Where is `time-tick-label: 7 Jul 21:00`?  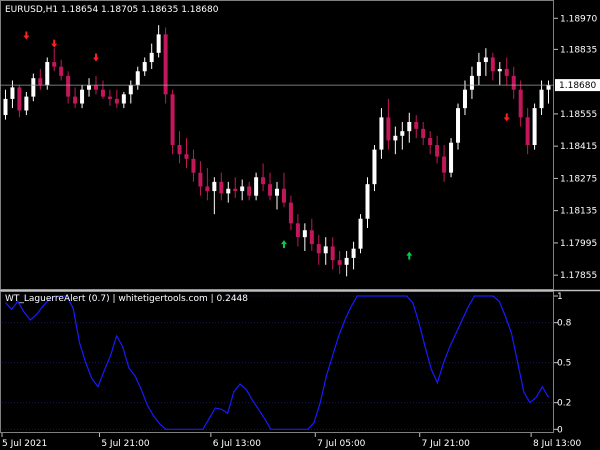 time-tick-label: 7 Jul 21:00 is located at coordinates (446, 444).